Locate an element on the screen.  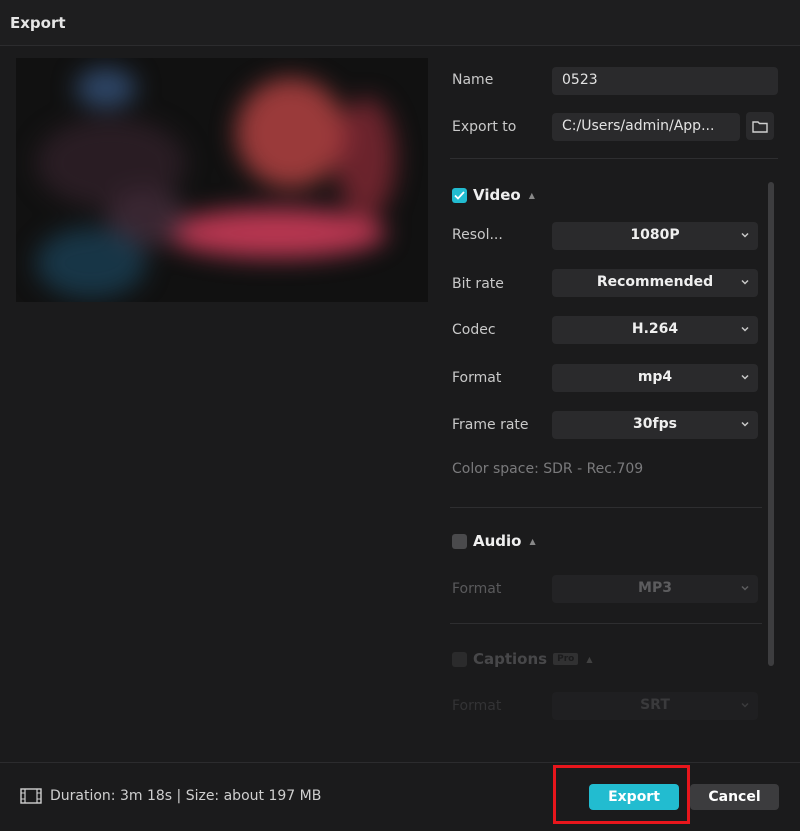
codec-select: H.264 is located at coordinates (655, 330).